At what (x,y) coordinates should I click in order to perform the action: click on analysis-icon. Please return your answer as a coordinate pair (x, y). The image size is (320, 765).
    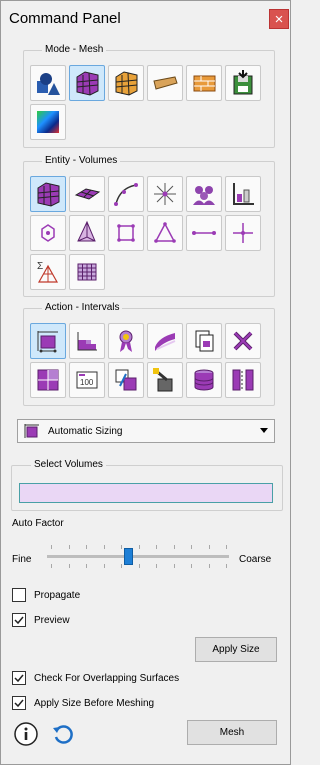
    Looking at the image, I should click on (48, 122).